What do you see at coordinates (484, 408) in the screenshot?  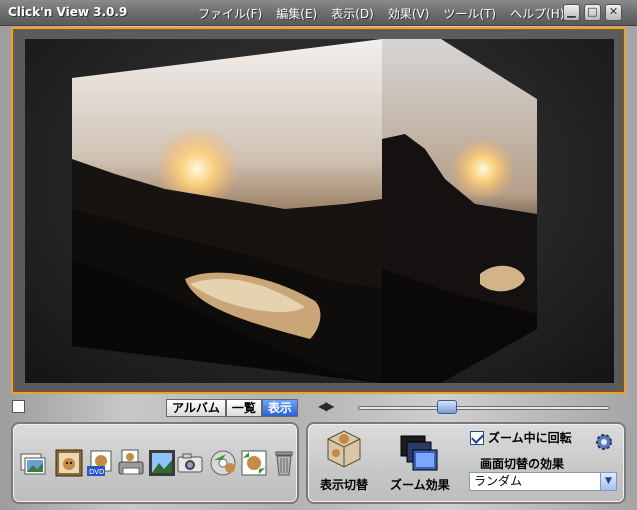 I see `position-slider` at bounding box center [484, 408].